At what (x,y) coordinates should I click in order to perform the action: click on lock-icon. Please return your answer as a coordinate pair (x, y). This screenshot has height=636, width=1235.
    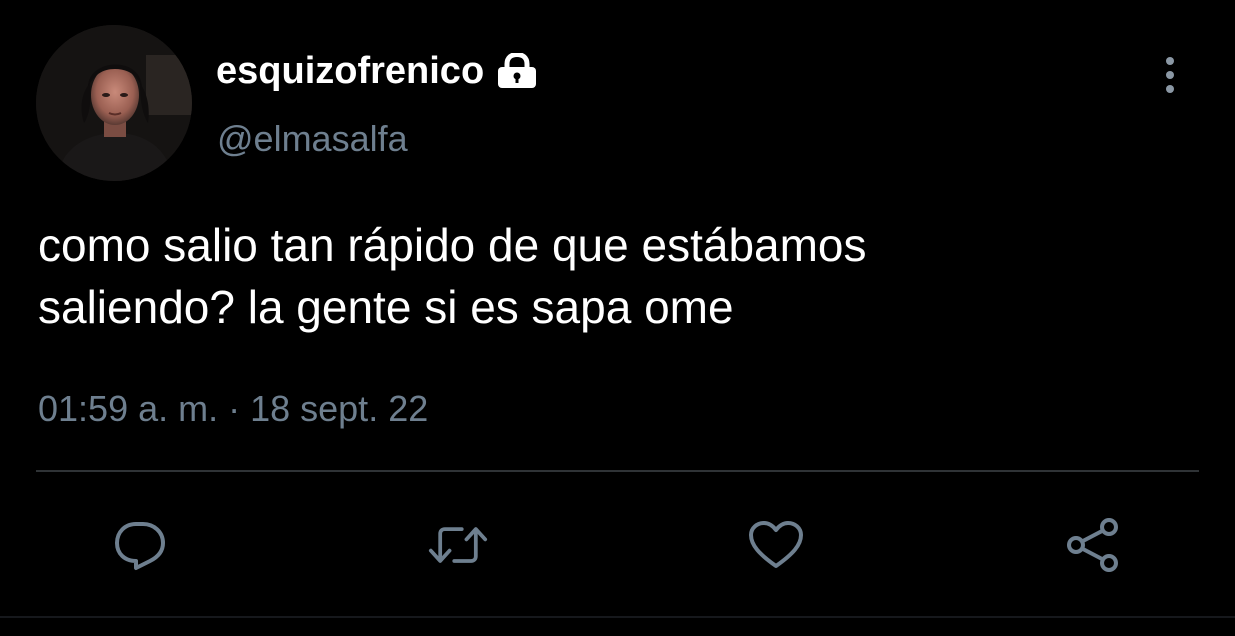
    Looking at the image, I should click on (517, 71).